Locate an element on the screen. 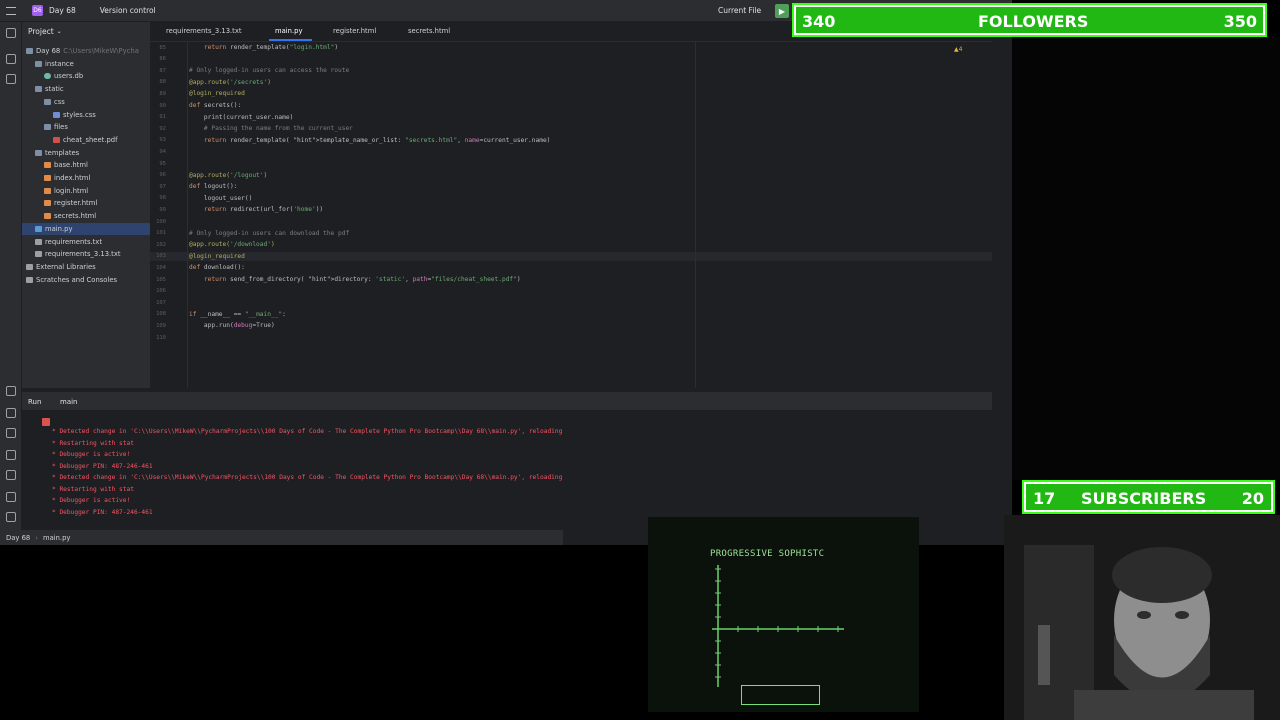 This screenshot has height=720, width=1280. code-line: # Passing the name from the current_user is located at coordinates (271, 128).